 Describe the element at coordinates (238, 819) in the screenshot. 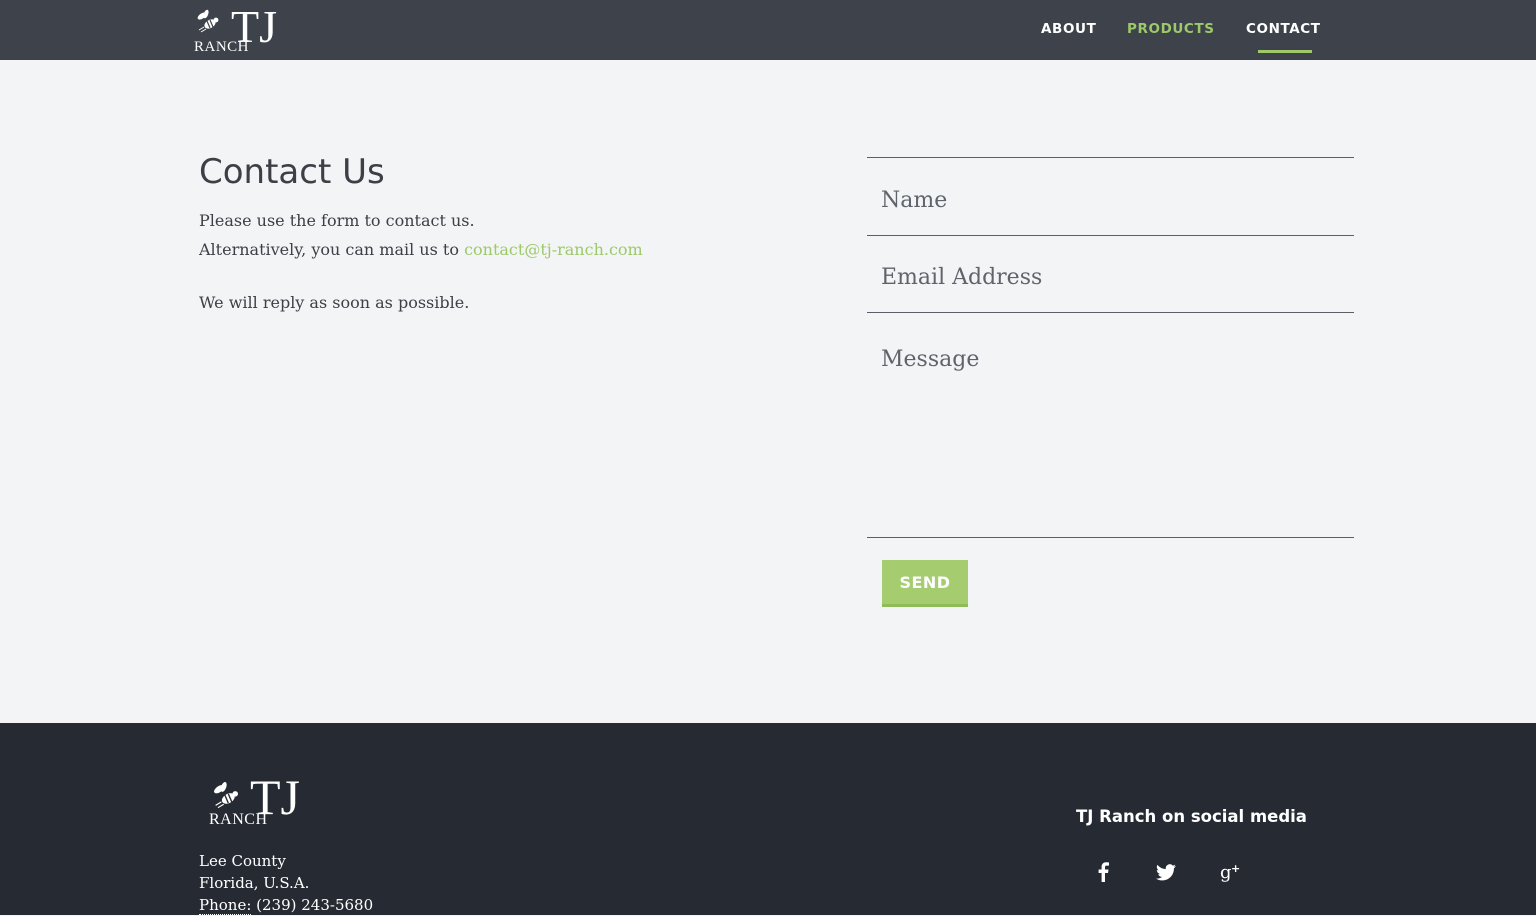

I see `footer-logo-ranch-text: RANCH` at that location.